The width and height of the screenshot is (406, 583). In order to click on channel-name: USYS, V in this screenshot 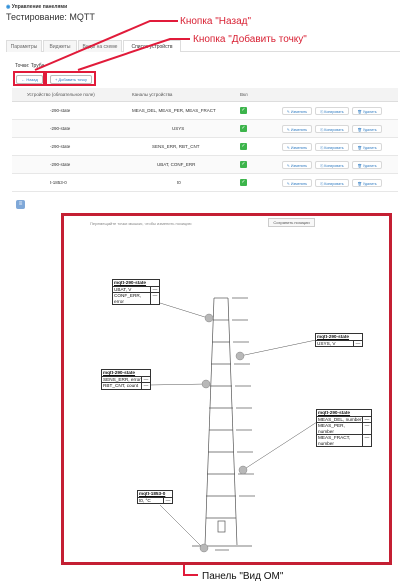, I will do `click(326, 343)`.